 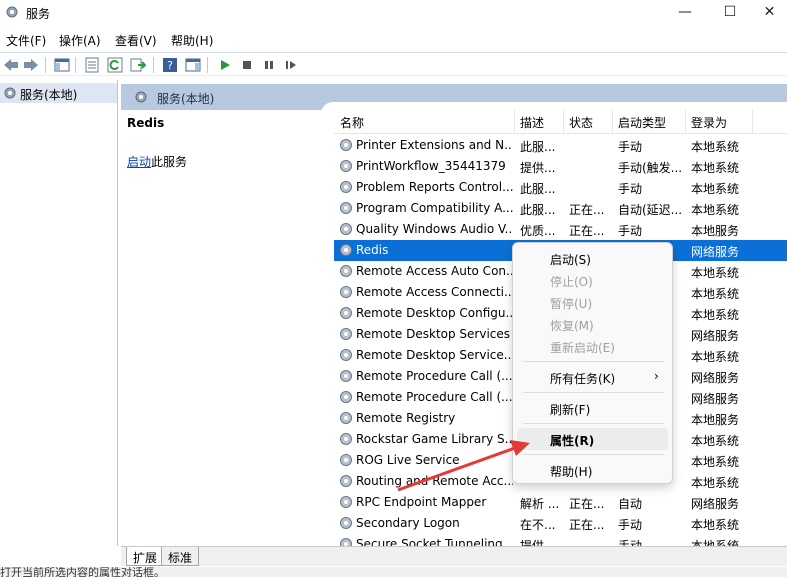 What do you see at coordinates (11, 65) in the screenshot?
I see `back-arrow-icon` at bounding box center [11, 65].